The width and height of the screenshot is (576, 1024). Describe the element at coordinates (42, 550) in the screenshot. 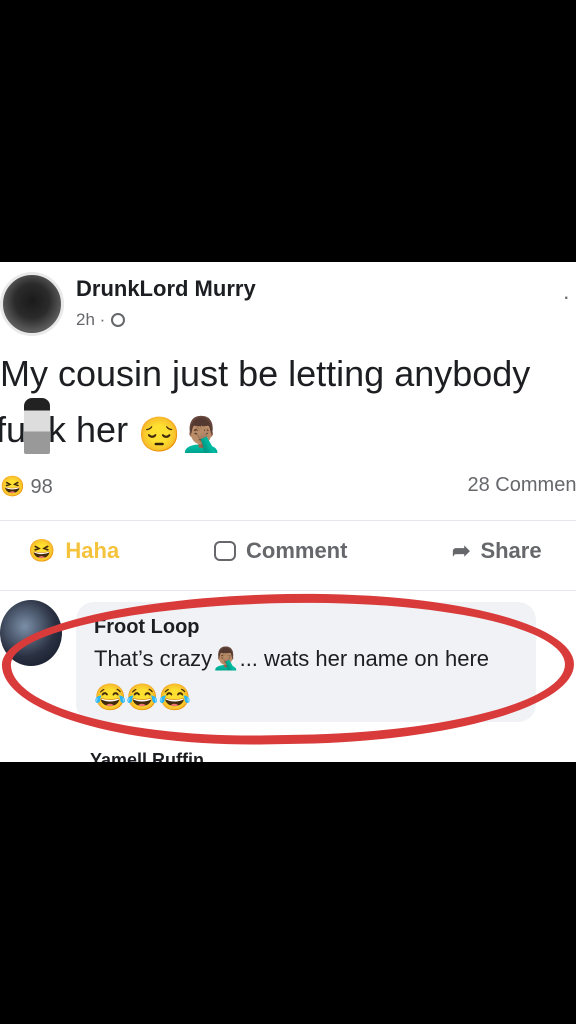

I see `haha-icon: 😆` at that location.